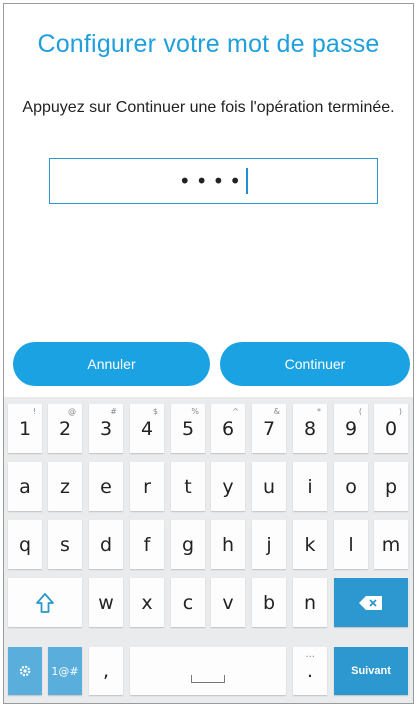  What do you see at coordinates (269, 486) in the screenshot?
I see `key-u: u` at bounding box center [269, 486].